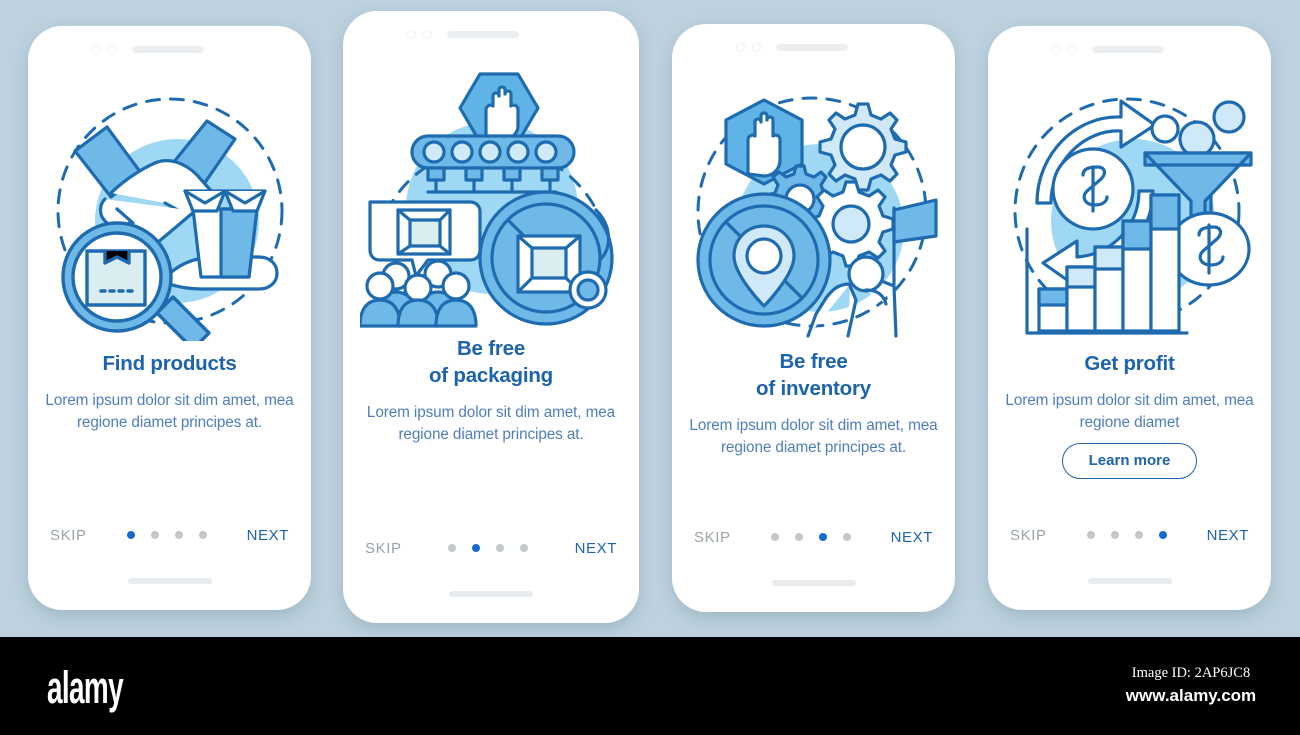  I want to click on learn-more-button: Learn more, so click(1129, 461).